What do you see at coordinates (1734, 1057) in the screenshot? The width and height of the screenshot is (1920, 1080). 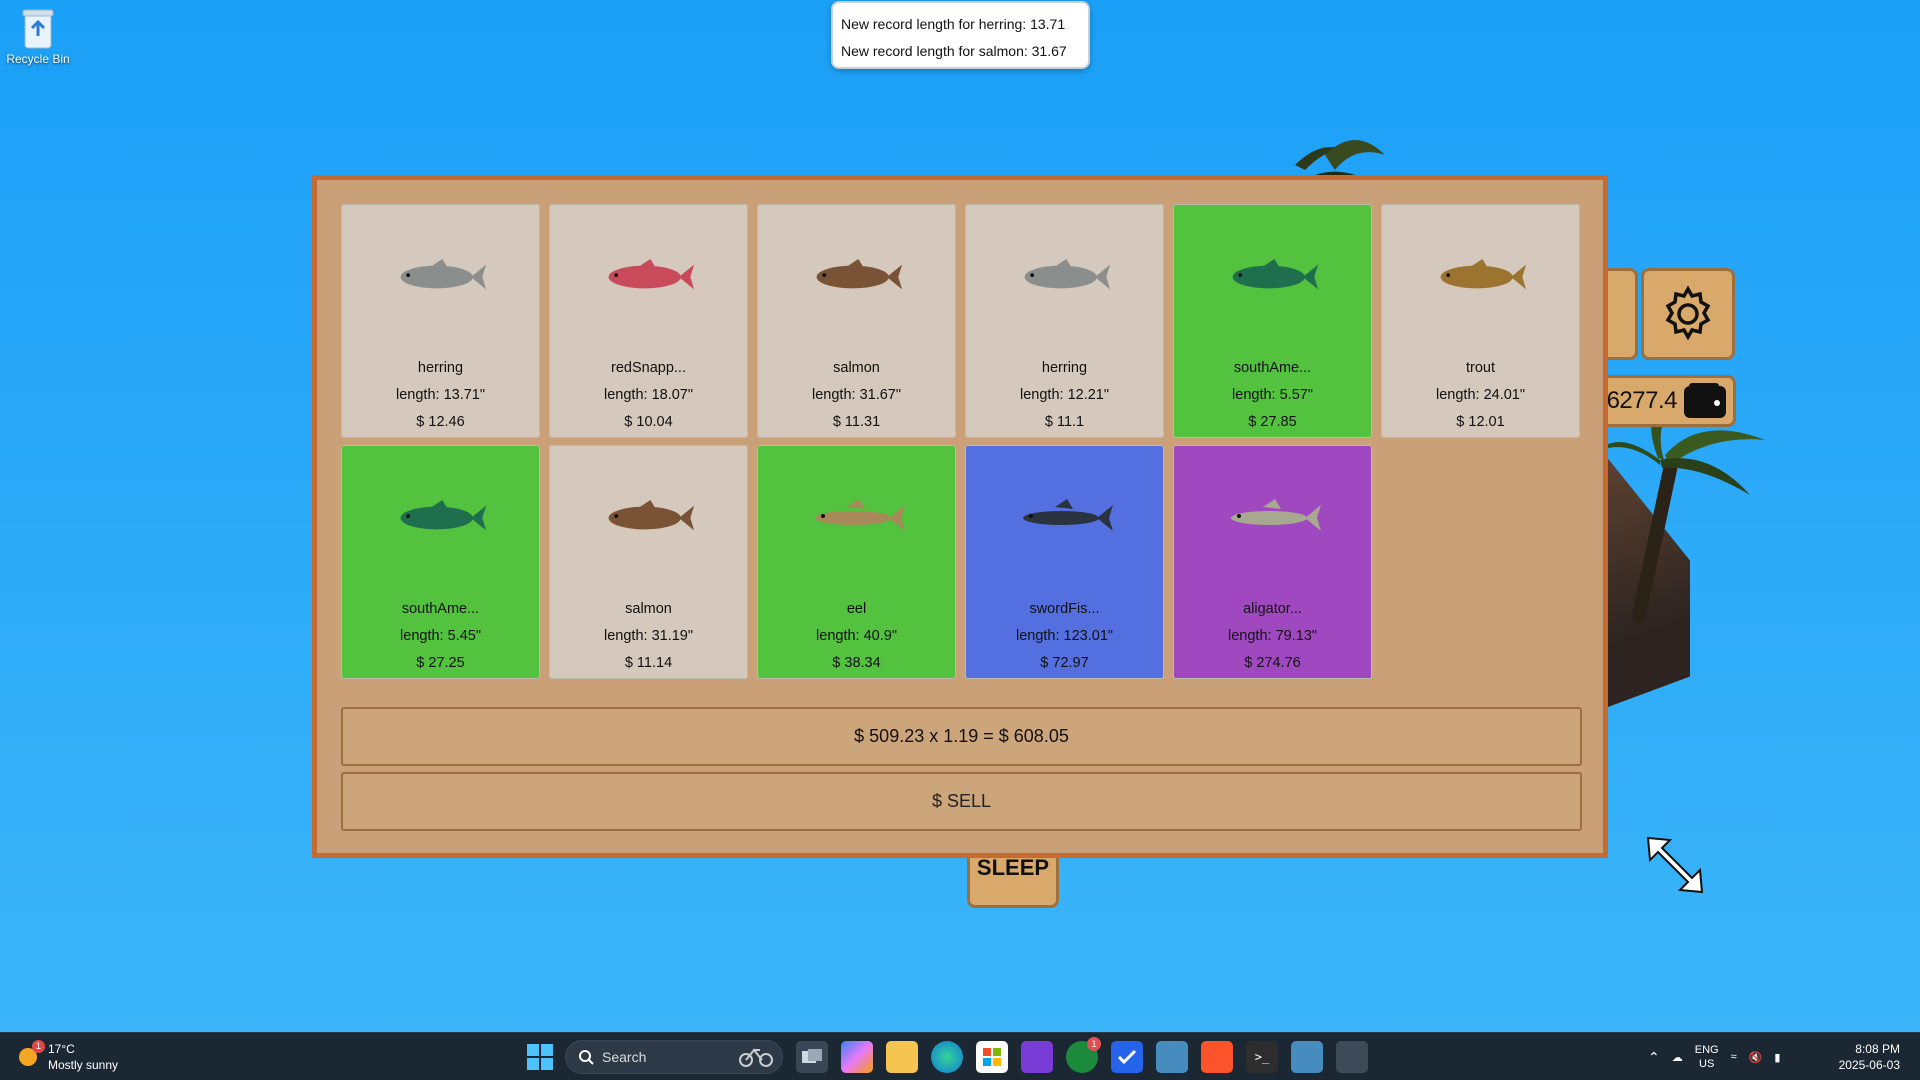 I see `wifi-icon: ≈` at bounding box center [1734, 1057].